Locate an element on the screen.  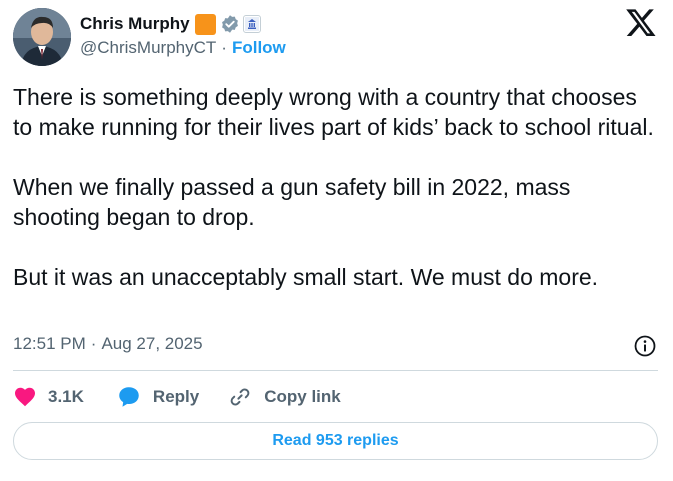
reply-button: Reply is located at coordinates (157, 397).